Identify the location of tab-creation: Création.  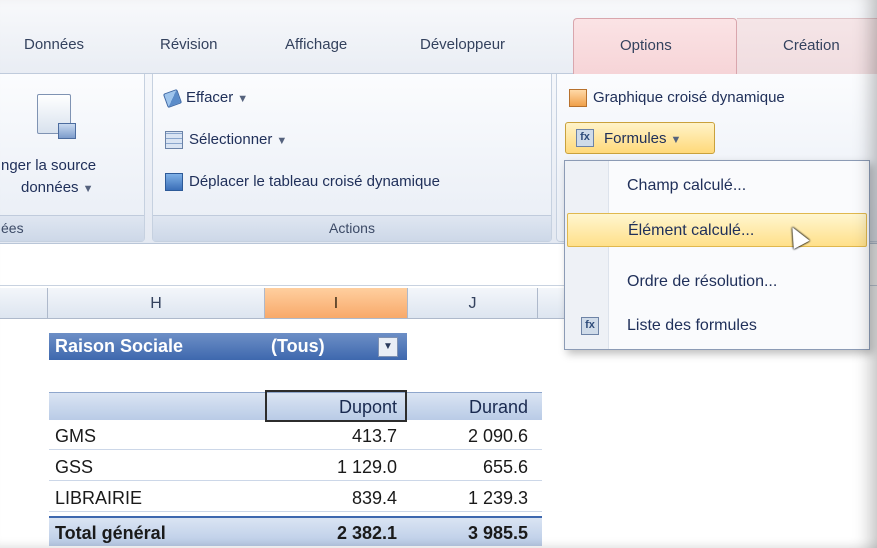
(807, 46).